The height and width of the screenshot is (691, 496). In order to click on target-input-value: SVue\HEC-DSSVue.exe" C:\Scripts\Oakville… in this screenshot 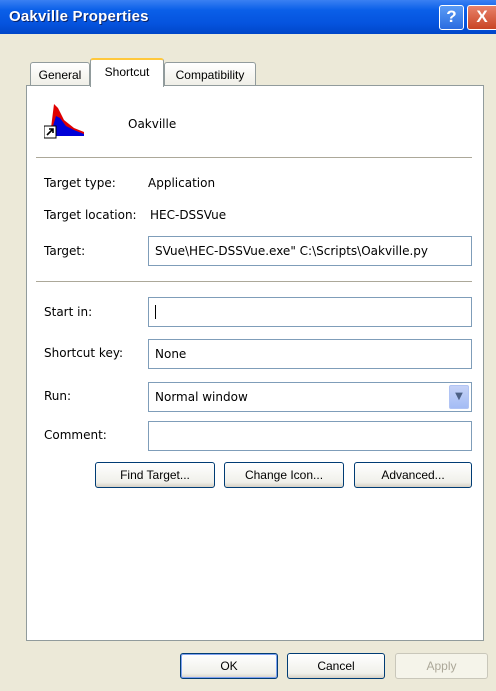, I will do `click(291, 251)`.